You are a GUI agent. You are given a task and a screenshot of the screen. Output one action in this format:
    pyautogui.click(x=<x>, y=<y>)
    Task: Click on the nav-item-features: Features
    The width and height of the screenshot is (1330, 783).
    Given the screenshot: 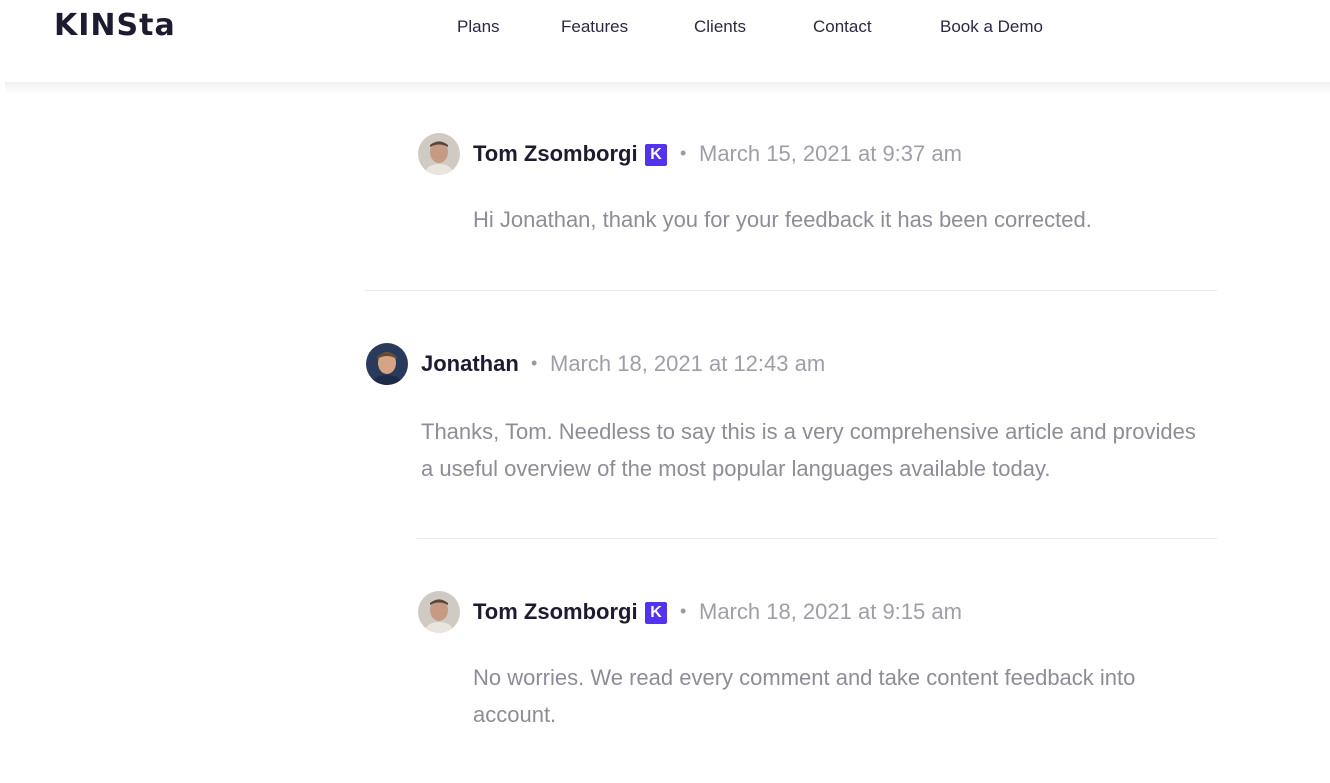 What is the action you would take?
    pyautogui.click(x=594, y=27)
    